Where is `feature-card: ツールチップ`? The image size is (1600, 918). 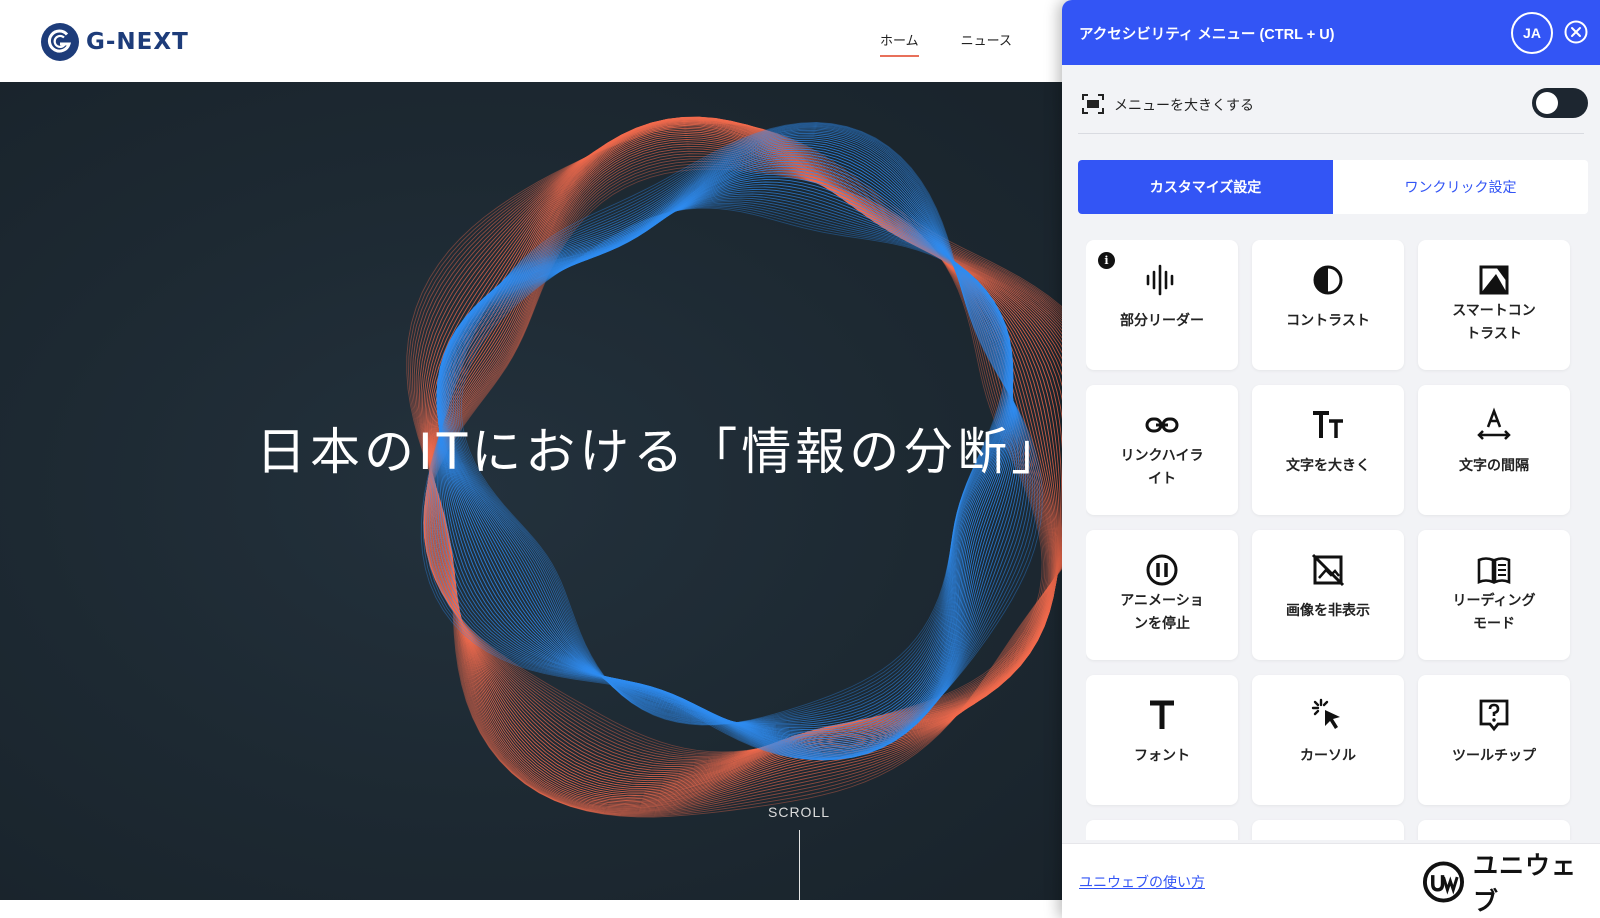 feature-card: ツールチップ is located at coordinates (1494, 740).